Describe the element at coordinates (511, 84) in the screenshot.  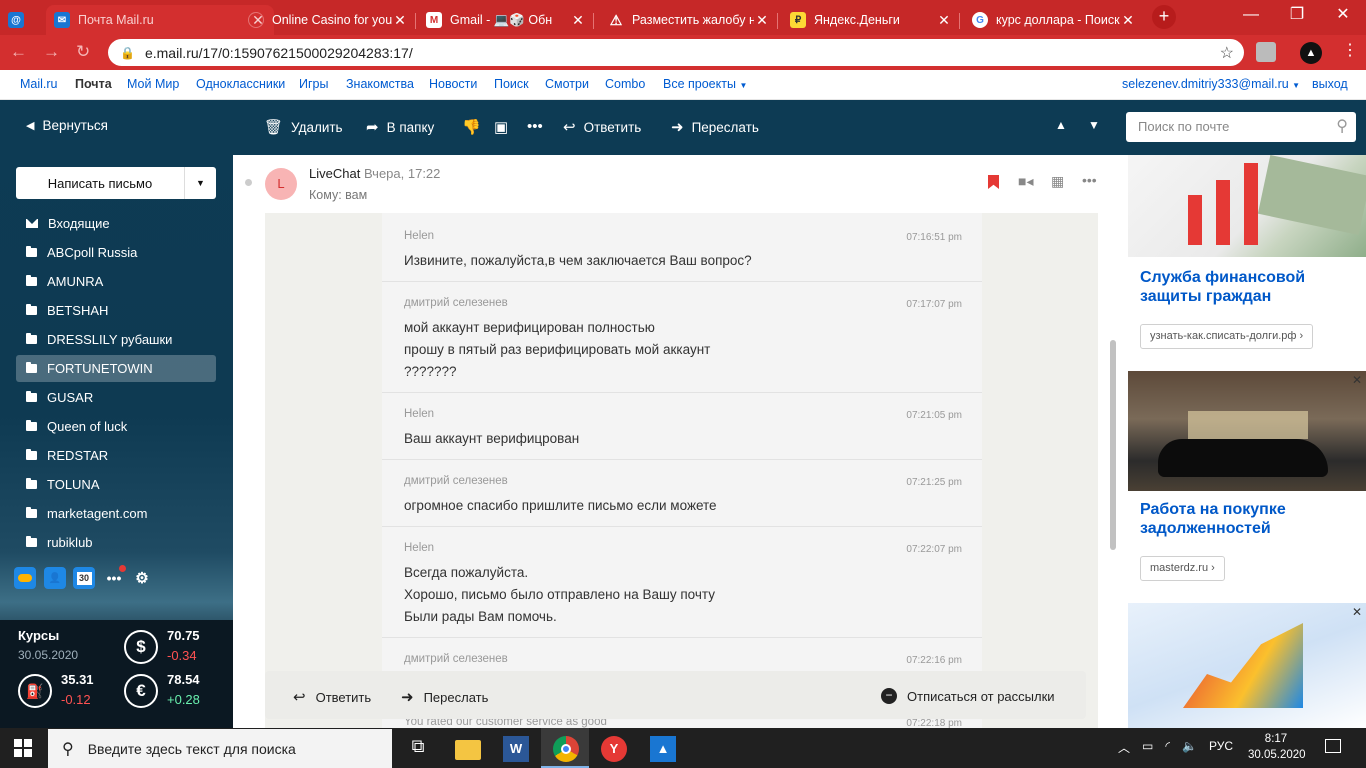
I see `portal-link-search: Поиск` at that location.